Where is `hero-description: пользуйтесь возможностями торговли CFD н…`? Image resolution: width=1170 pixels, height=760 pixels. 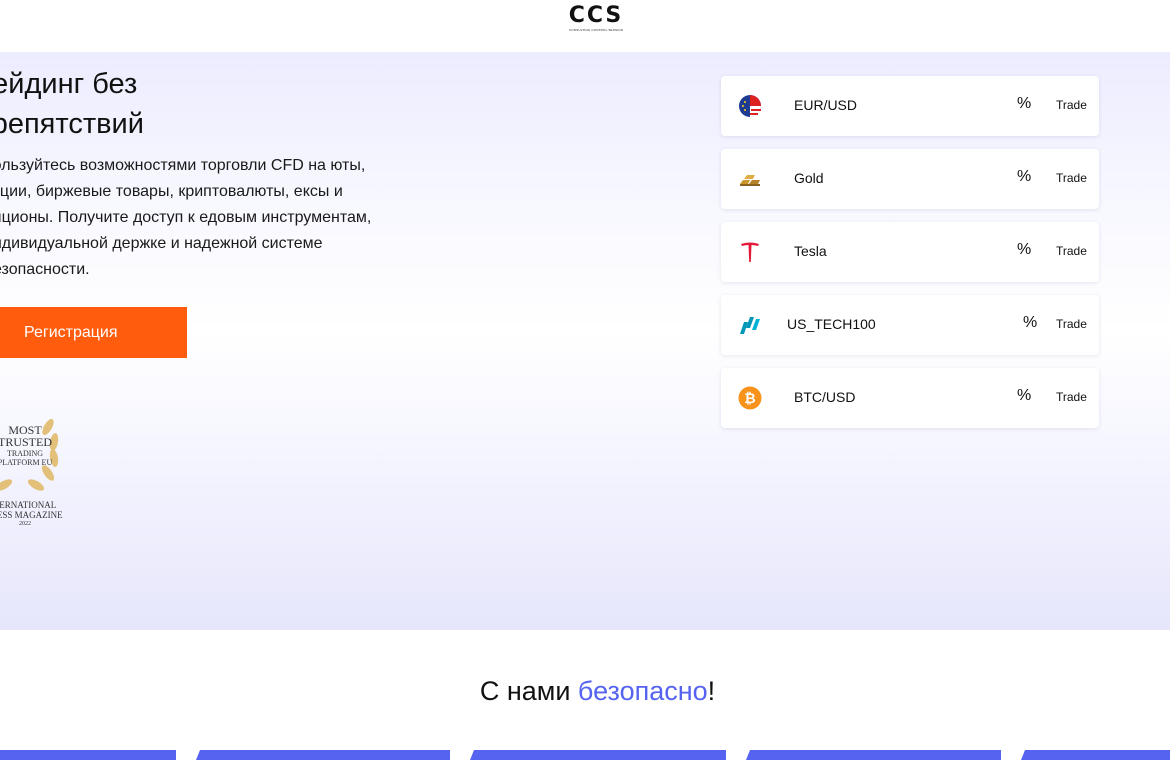
hero-description: пользуйтесь возможностями торговли CFD н… is located at coordinates (186, 217).